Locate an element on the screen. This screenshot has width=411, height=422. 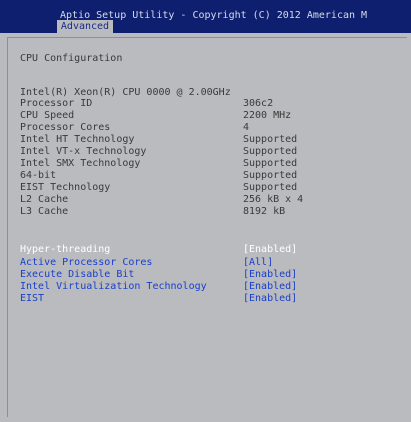
info-label: Intel VT-x Technology is located at coordinates (83, 151).